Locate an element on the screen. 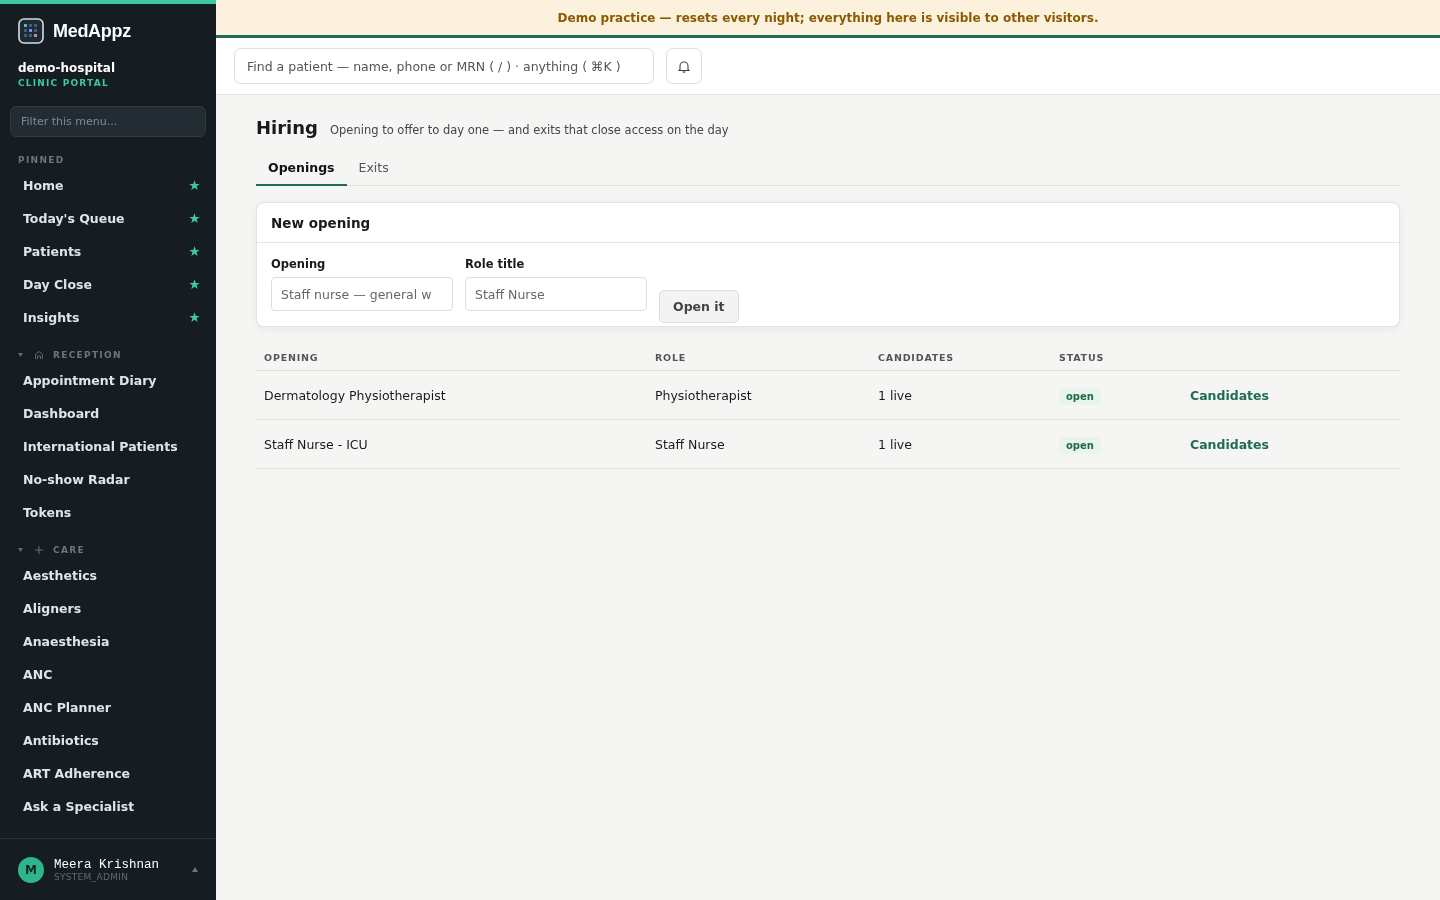 This screenshot has width=1440, height=900. avatar: M is located at coordinates (31, 869).